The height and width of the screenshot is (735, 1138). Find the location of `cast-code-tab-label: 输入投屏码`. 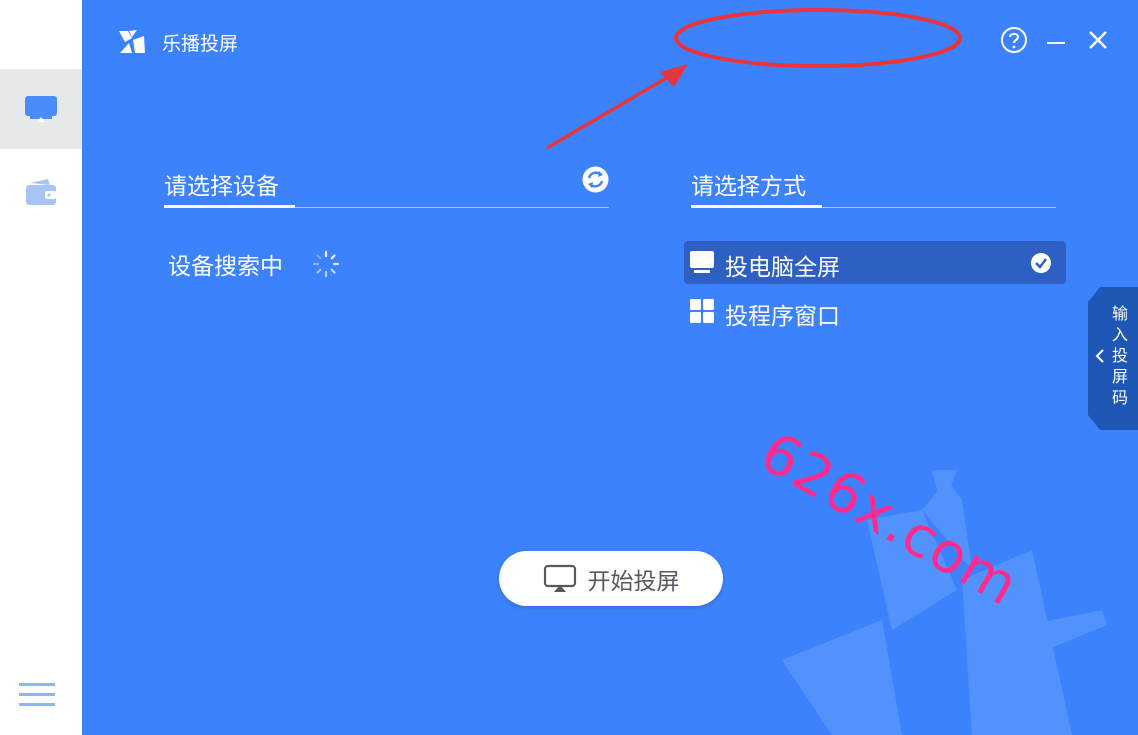

cast-code-tab-label: 输入投屏码 is located at coordinates (1119, 355).